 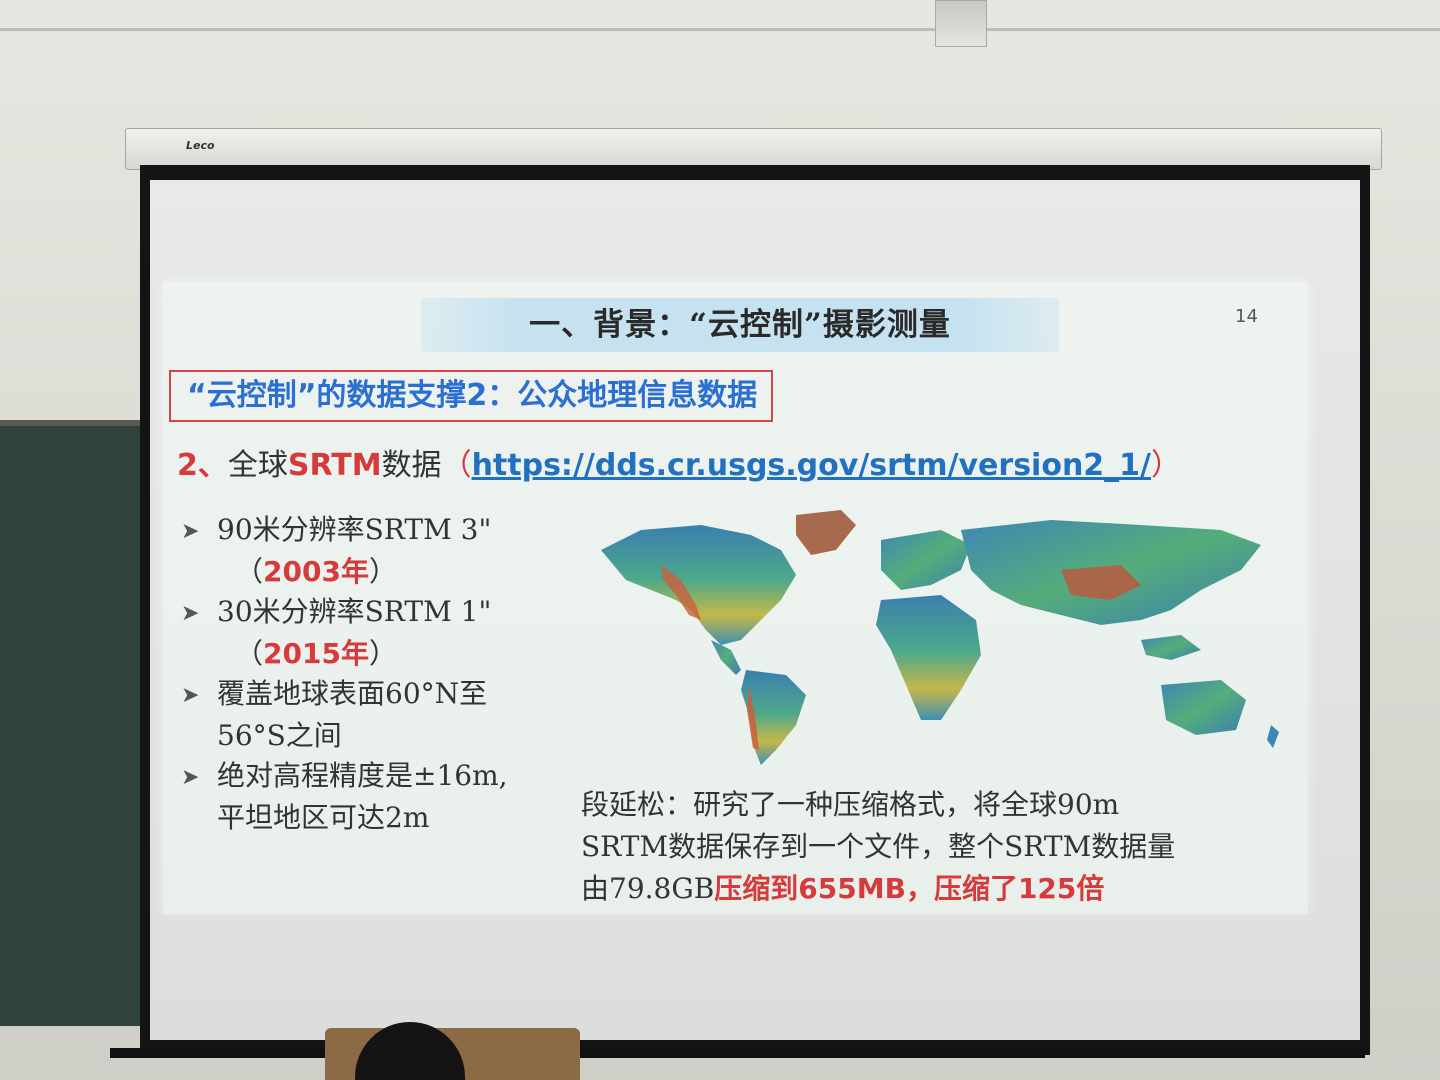 What do you see at coordinates (1171, 647) in the screenshot?
I see `southeast-asia-islands` at bounding box center [1171, 647].